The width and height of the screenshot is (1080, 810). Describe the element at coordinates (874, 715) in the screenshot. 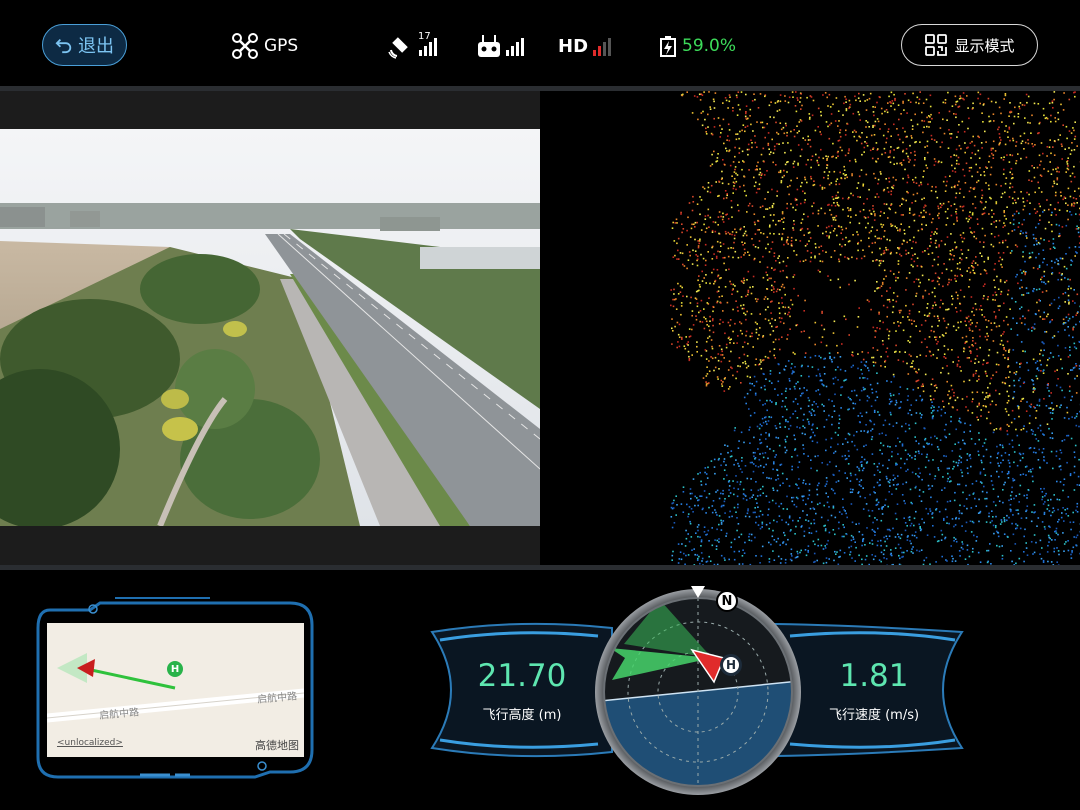

I see `speed-label: 飞行速度 (m/s)` at that location.